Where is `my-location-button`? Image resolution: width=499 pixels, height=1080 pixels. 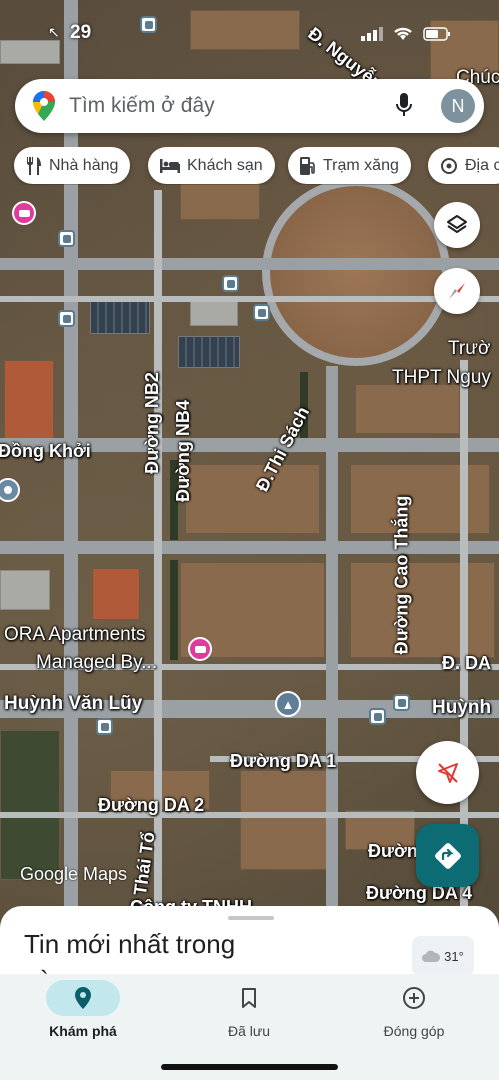
my-location-button is located at coordinates (447, 772).